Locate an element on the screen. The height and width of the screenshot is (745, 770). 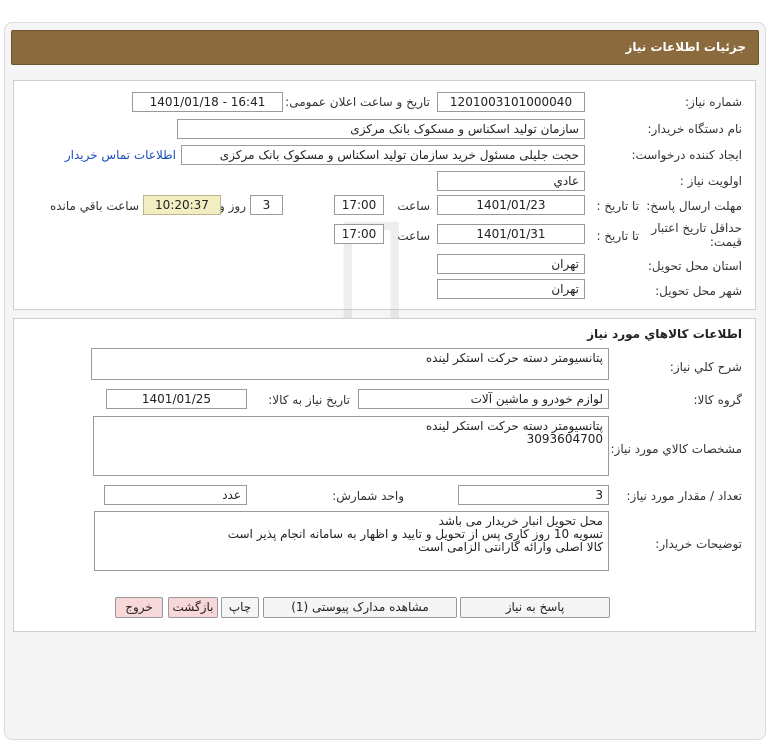
priority-label: اولویت نیاز : is located at coordinates (710, 181).